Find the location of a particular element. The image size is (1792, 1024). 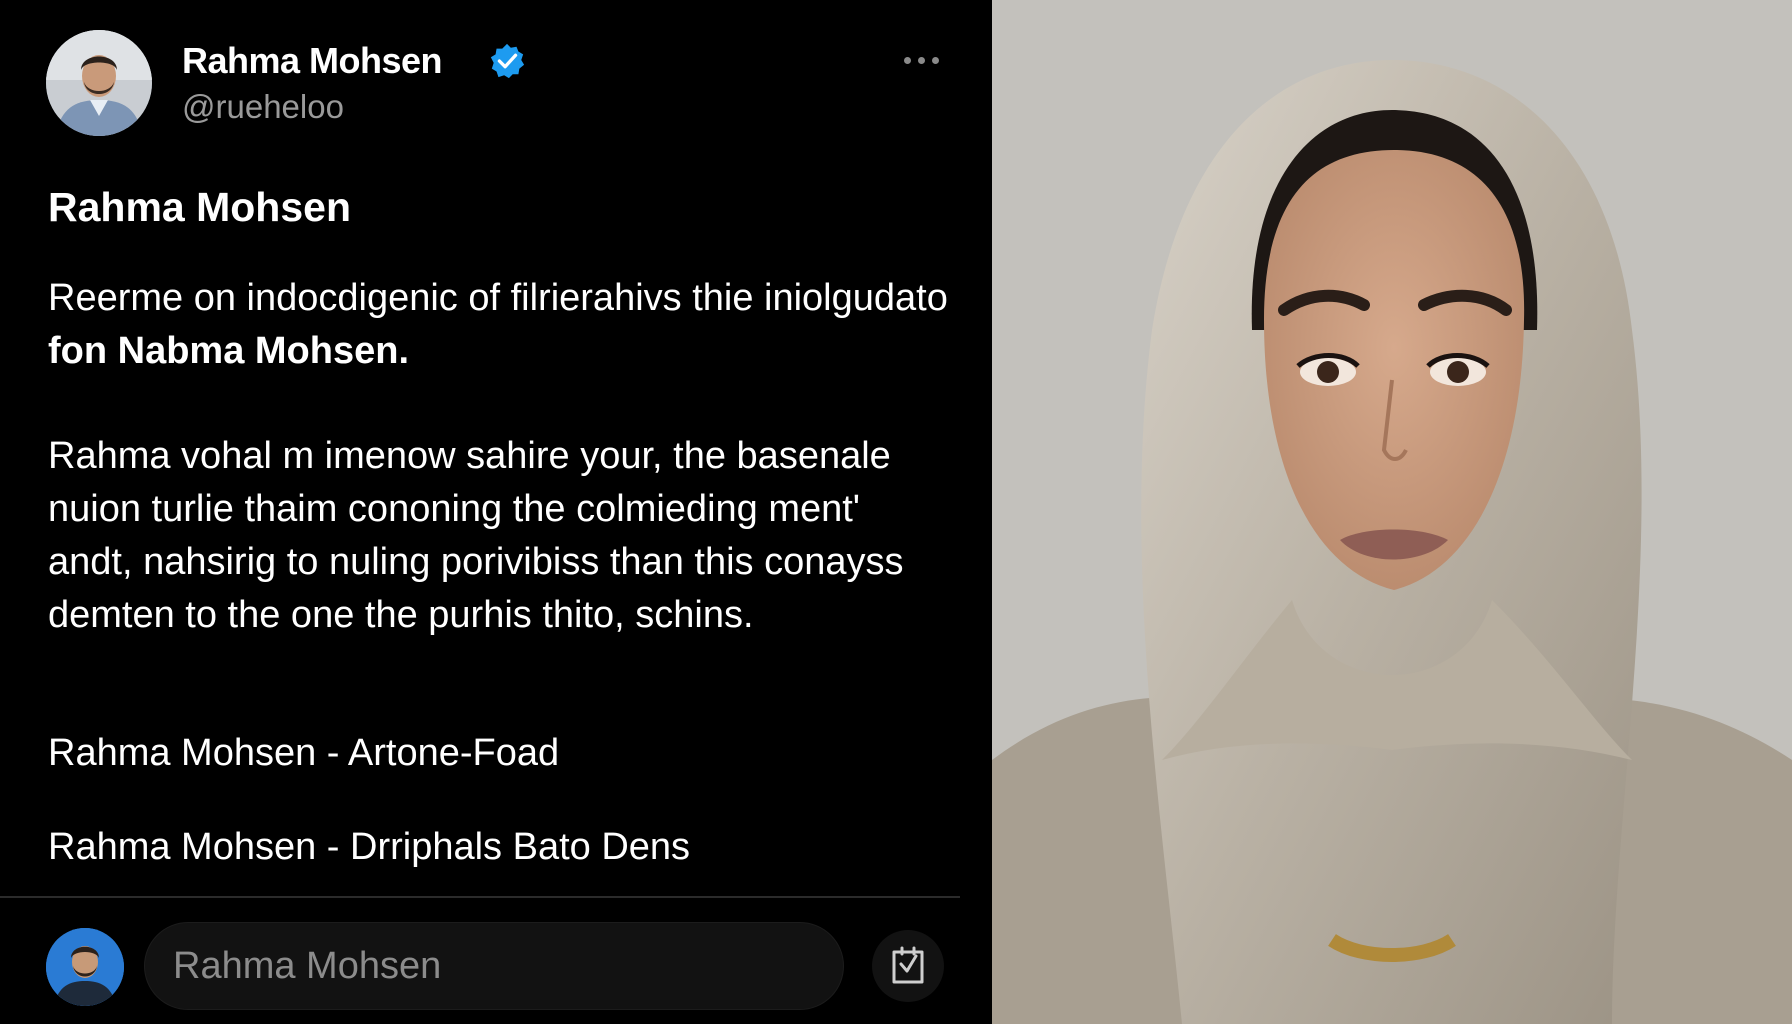

divider is located at coordinates (480, 897).